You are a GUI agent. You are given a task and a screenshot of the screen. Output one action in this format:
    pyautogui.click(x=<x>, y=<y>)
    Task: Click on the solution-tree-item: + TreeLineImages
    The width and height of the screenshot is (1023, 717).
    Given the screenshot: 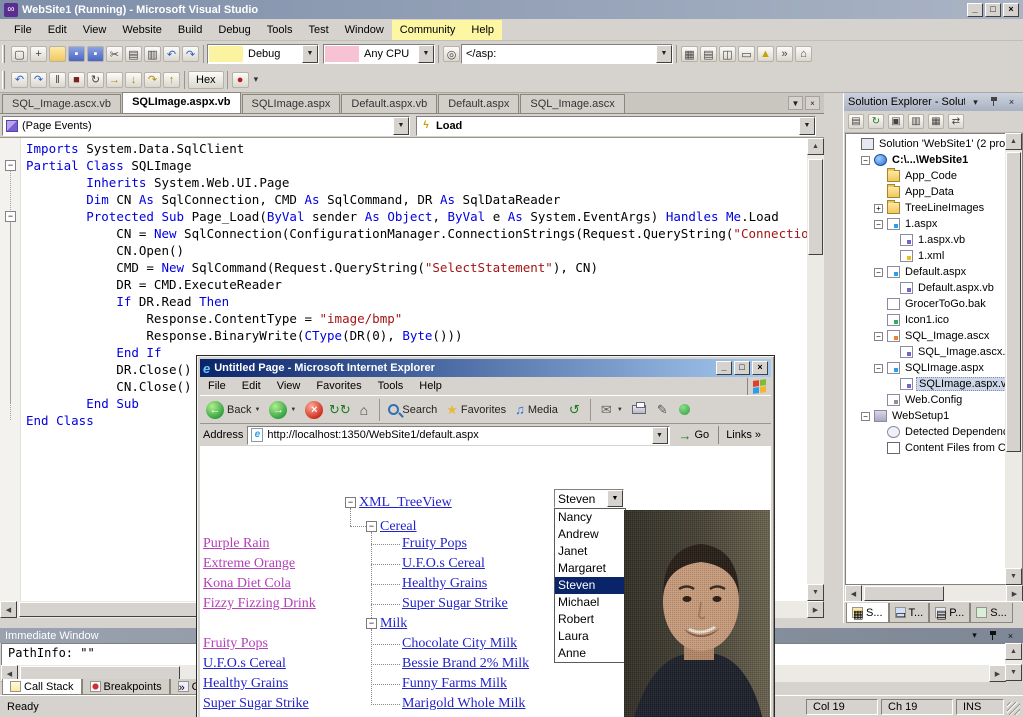 What is the action you would take?
    pyautogui.click(x=934, y=208)
    